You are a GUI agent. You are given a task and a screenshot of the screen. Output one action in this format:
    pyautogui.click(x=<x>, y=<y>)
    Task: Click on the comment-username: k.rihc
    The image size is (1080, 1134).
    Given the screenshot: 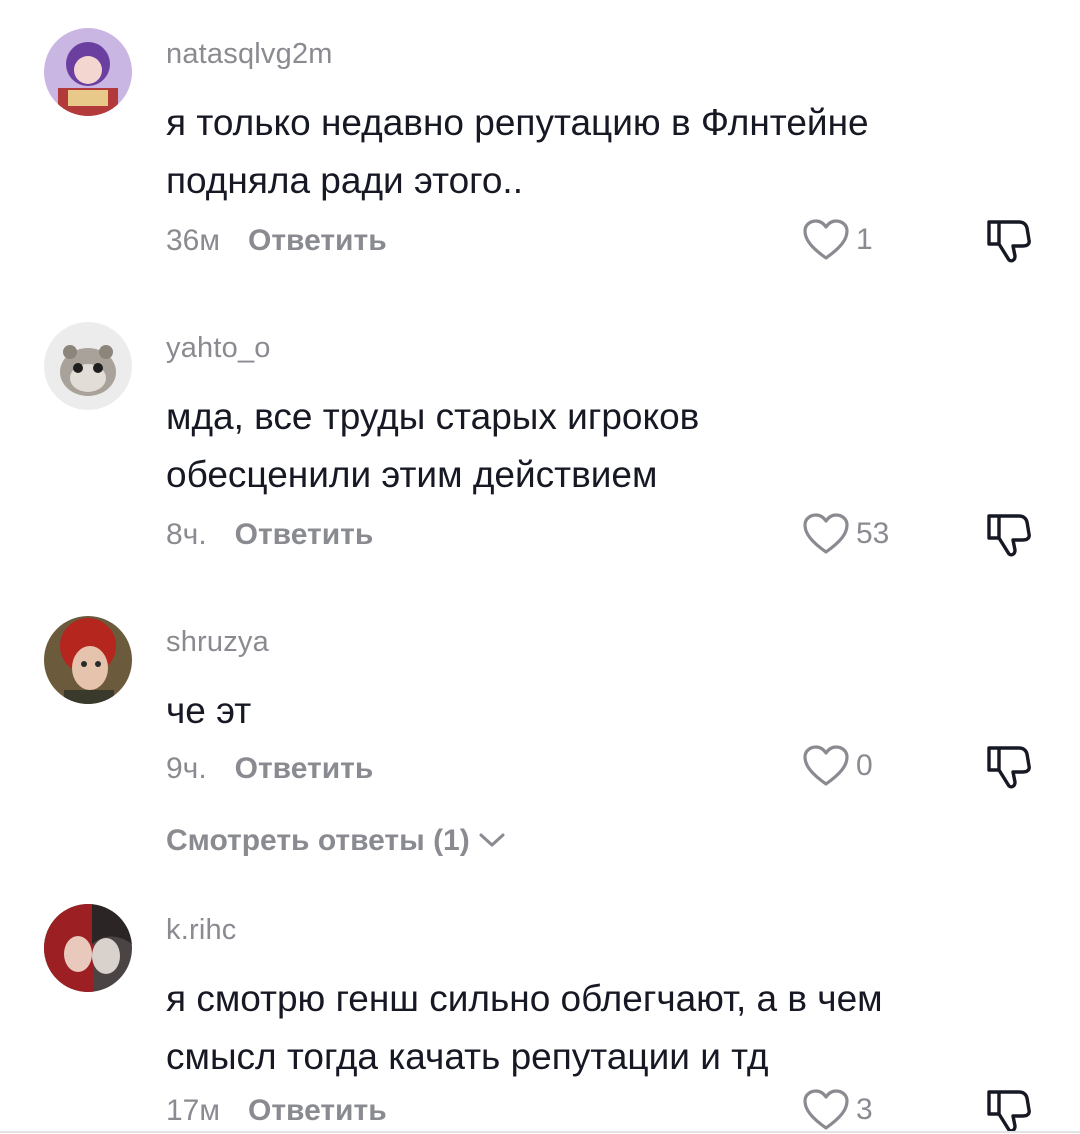 What is the action you would take?
    pyautogui.click(x=201, y=930)
    